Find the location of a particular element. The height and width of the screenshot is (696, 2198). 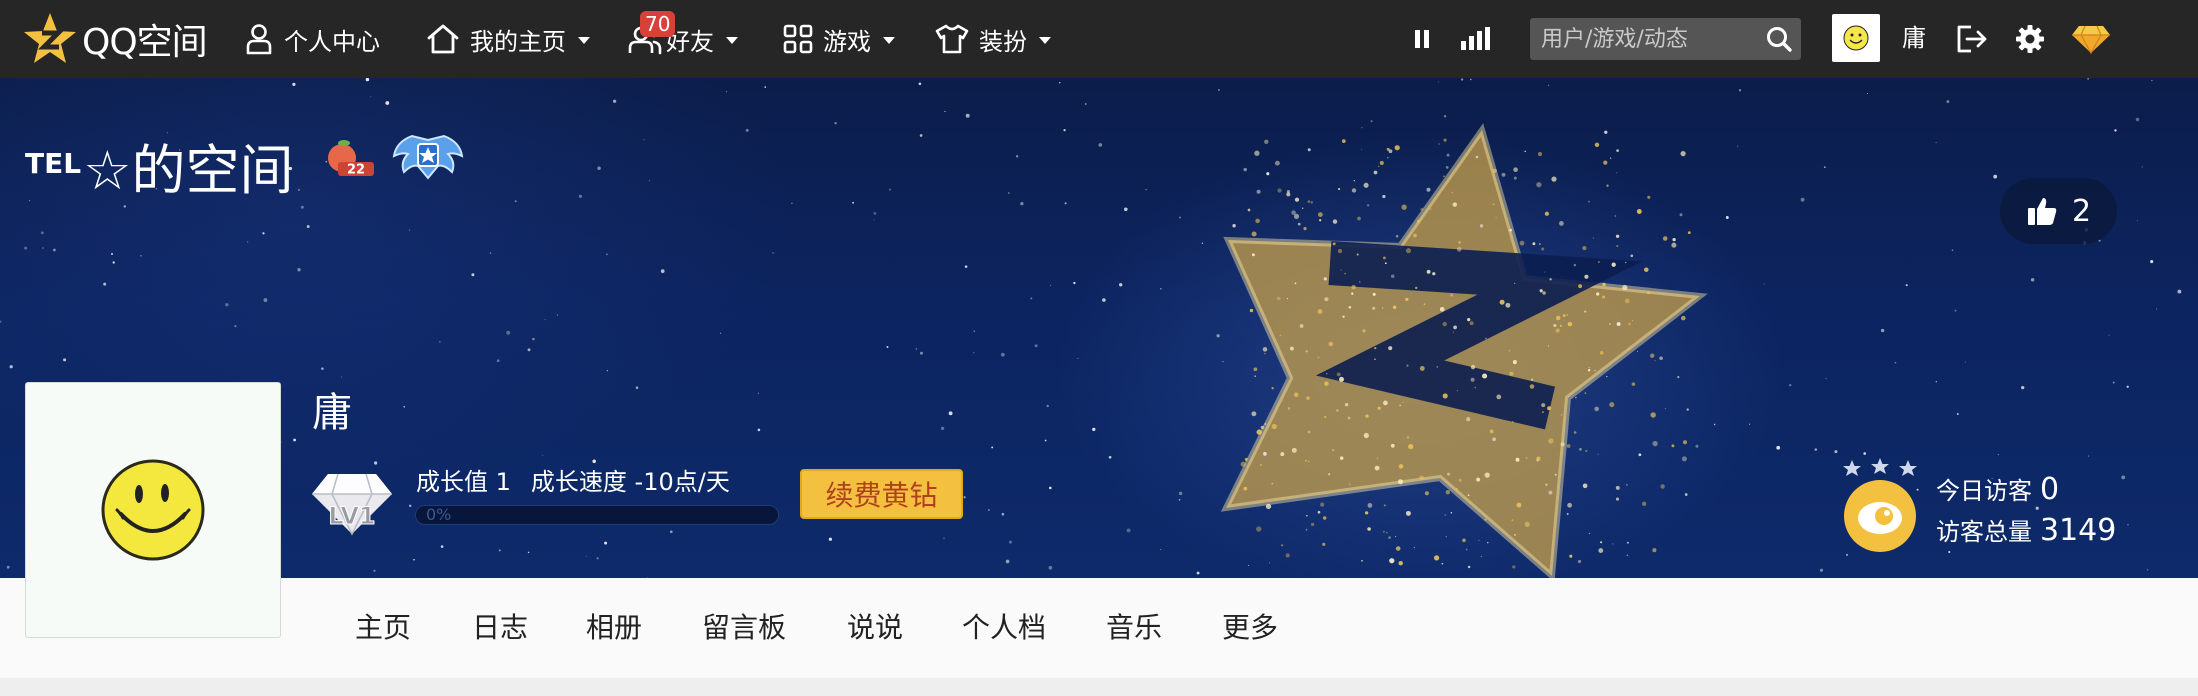

growth-speed: 成长速度 -10点/天 is located at coordinates (630, 482).